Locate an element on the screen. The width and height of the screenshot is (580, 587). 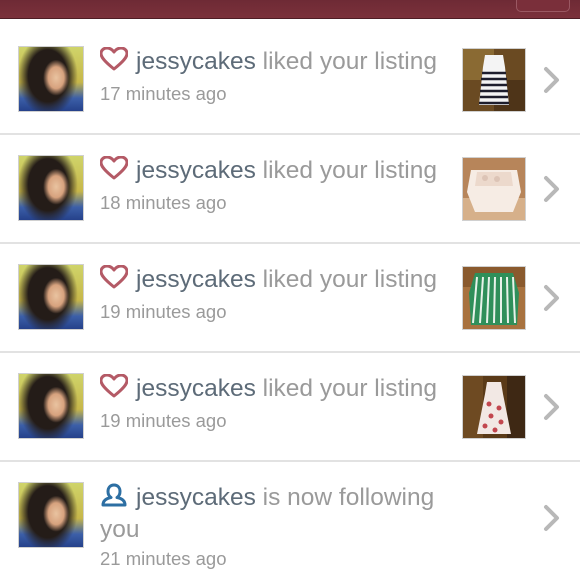
timestamp: 18 minutes ago is located at coordinates (163, 202).